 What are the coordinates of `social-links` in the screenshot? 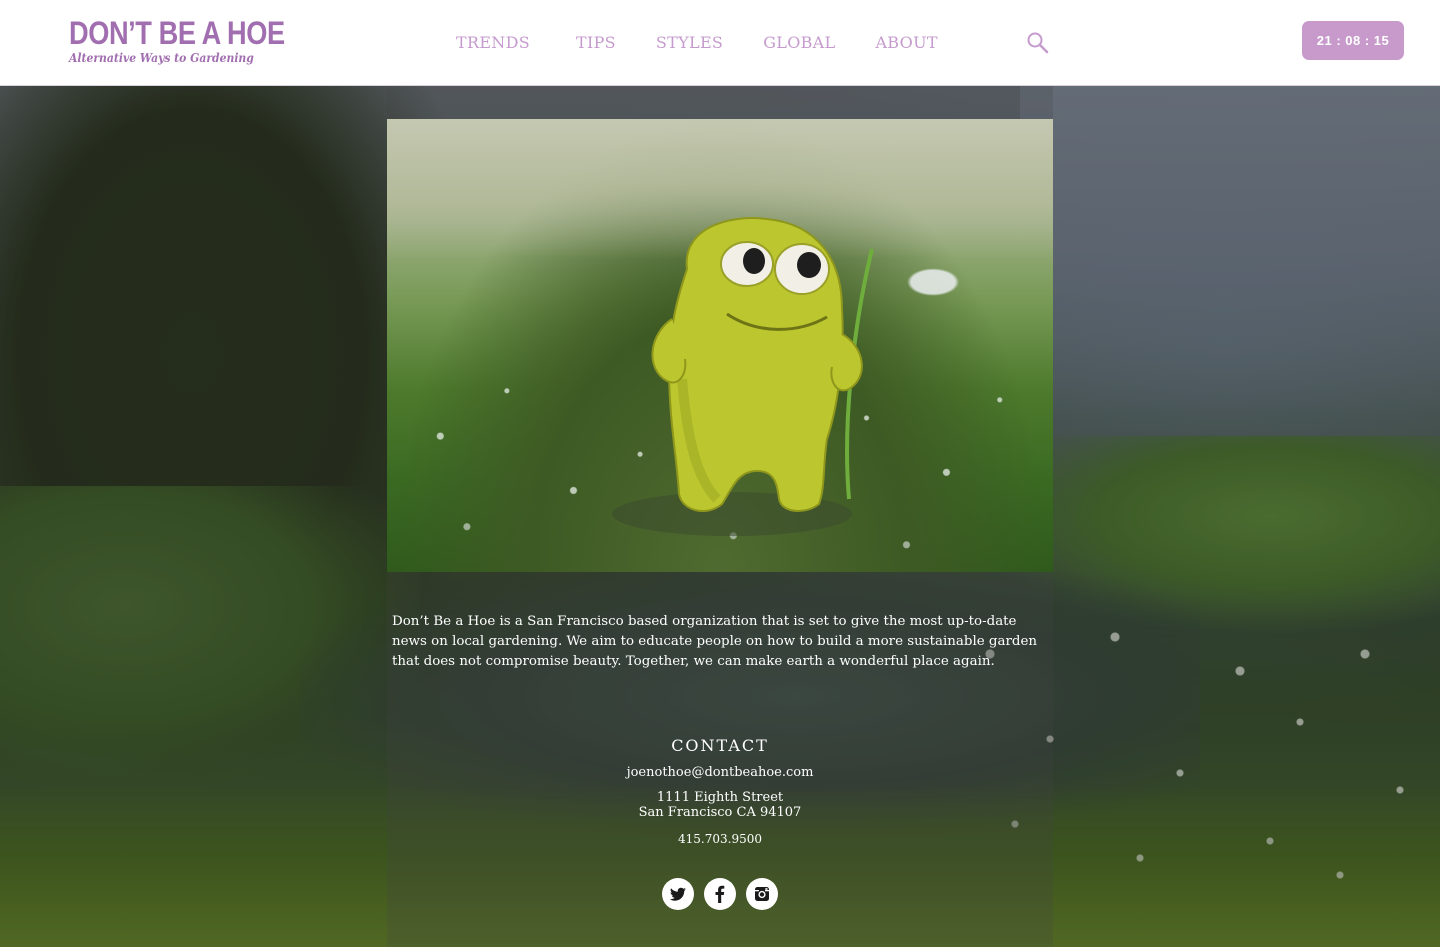 It's located at (722, 894).